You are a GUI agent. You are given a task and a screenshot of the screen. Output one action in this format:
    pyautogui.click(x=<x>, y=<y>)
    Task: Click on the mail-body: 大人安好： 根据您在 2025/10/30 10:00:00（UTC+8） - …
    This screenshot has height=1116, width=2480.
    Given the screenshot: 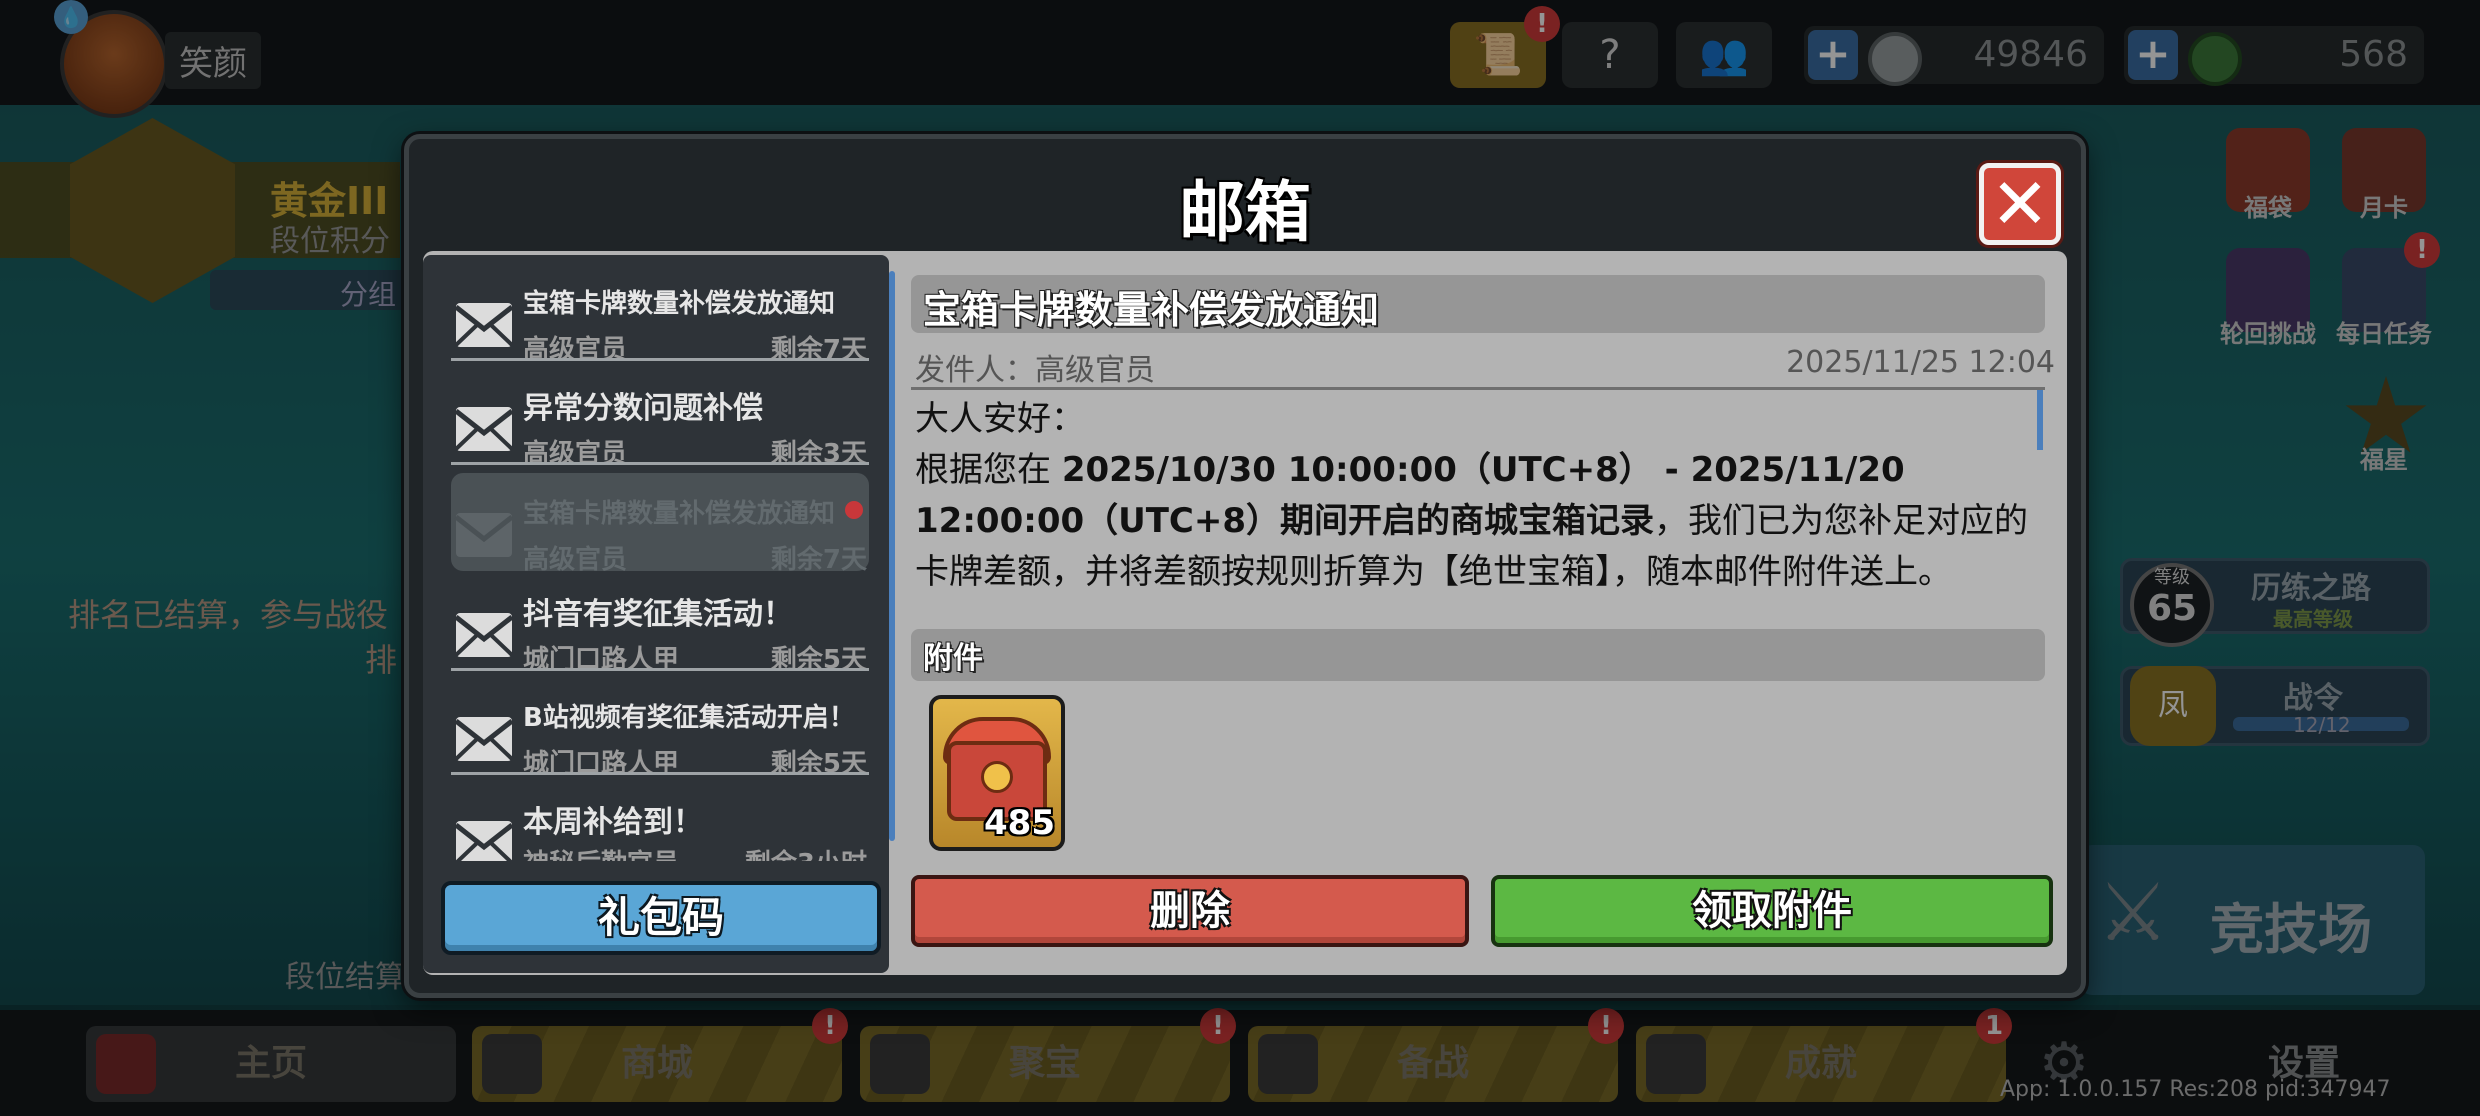 What is the action you would take?
    pyautogui.click(x=1478, y=499)
    